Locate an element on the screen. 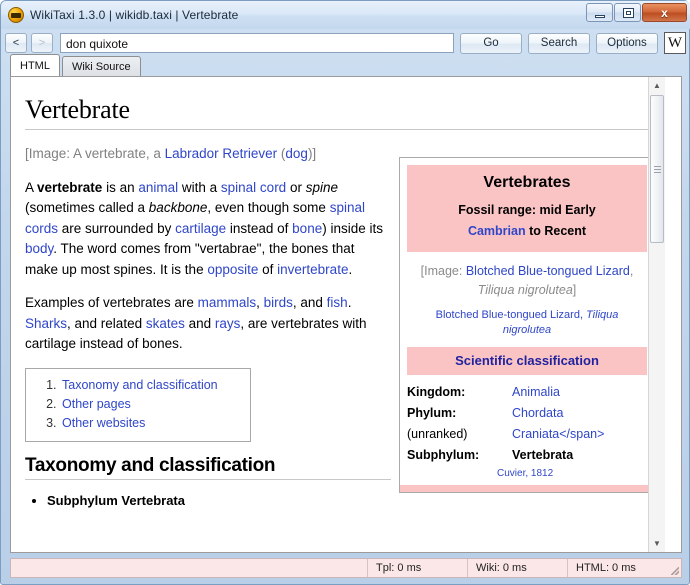 The image size is (690, 585). link-rays: rays is located at coordinates (228, 323).